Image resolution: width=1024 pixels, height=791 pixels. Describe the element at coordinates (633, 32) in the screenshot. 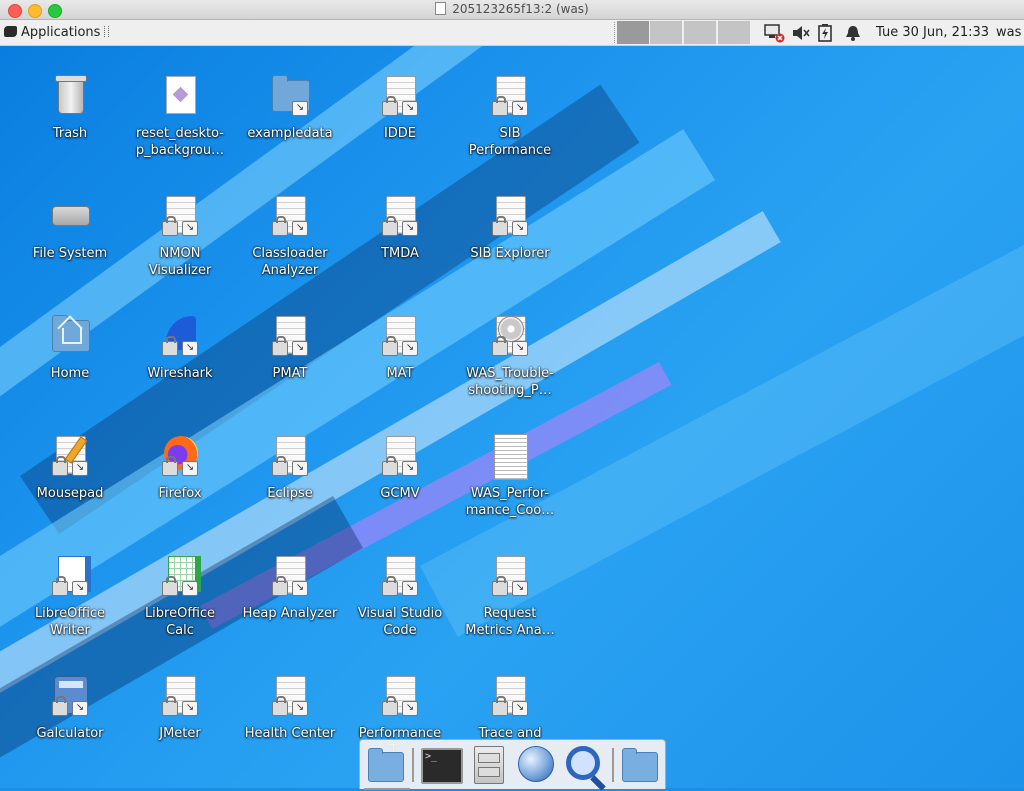

I see `workspace-1-button` at that location.